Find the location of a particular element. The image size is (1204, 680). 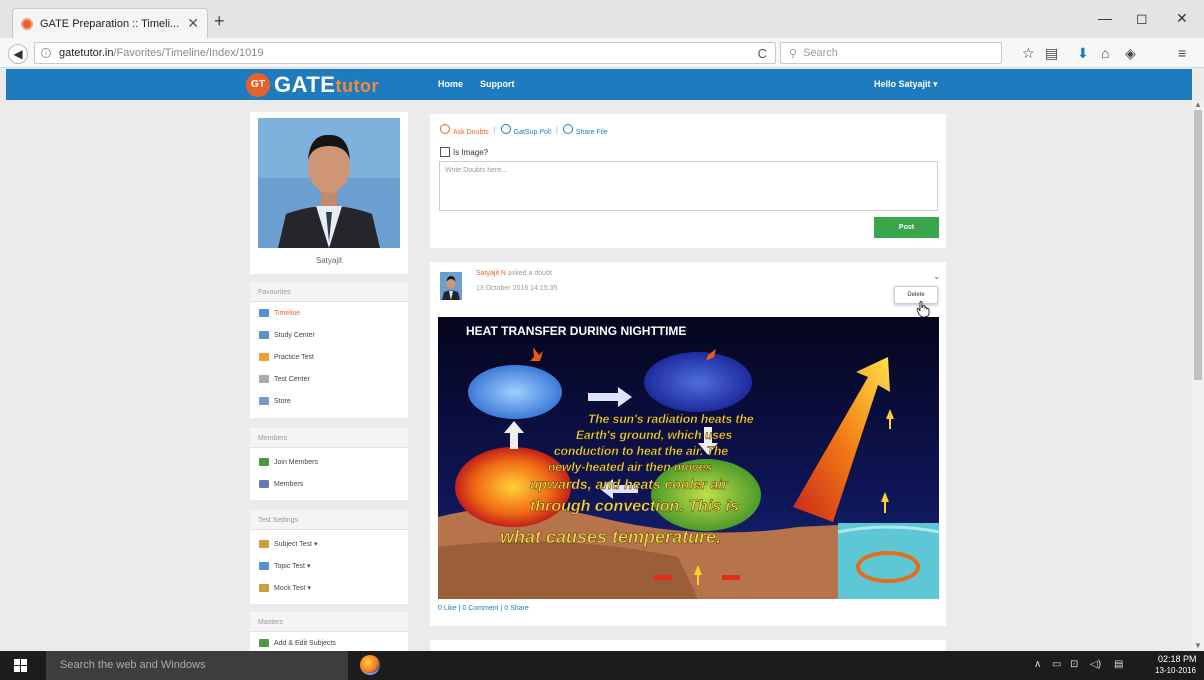

image-caption-1: The sun's radiation heats the is located at coordinates (671, 419).